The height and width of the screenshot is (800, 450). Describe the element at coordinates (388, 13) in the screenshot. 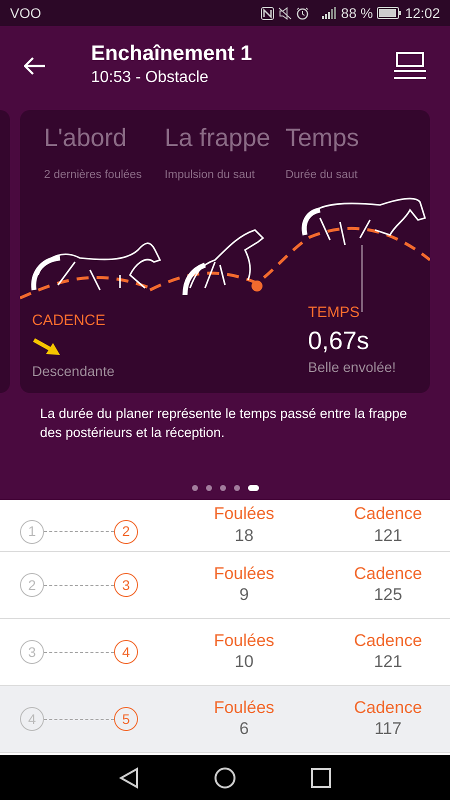

I see `battery-icon` at that location.